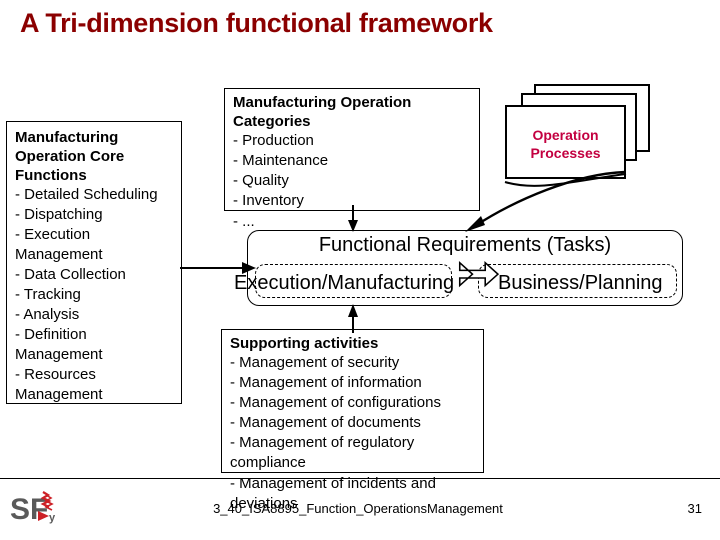 The height and width of the screenshot is (540, 720). I want to click on core-functions-title-line: Functions, so click(51, 175).